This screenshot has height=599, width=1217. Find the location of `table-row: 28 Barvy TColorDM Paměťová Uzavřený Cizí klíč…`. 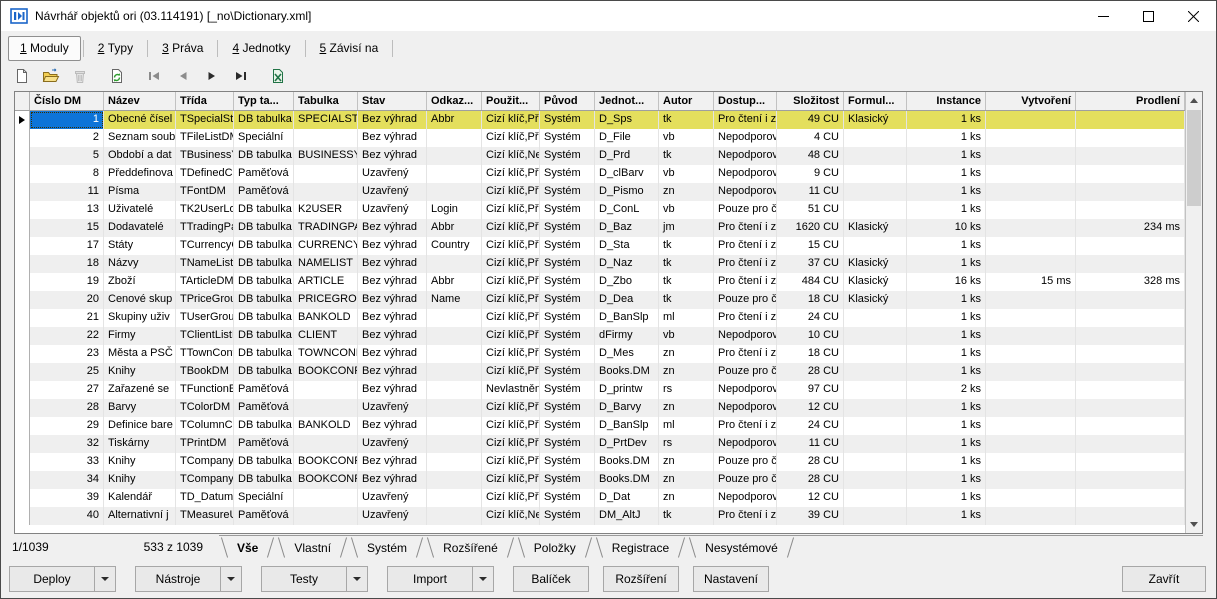

table-row: 28 Barvy TColorDM Paměťová Uzavřený Cizí klíč… is located at coordinates (600, 408).